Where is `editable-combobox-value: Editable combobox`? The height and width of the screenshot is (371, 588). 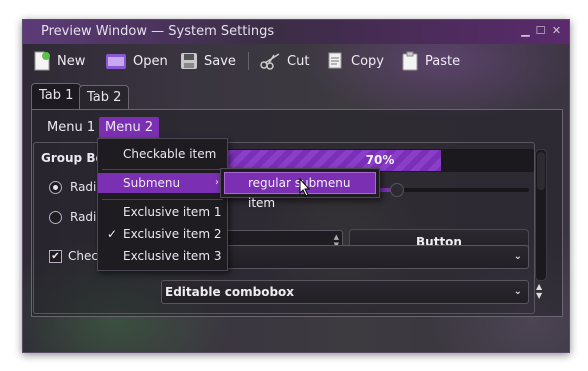
editable-combobox-value: Editable combobox is located at coordinates (229, 292).